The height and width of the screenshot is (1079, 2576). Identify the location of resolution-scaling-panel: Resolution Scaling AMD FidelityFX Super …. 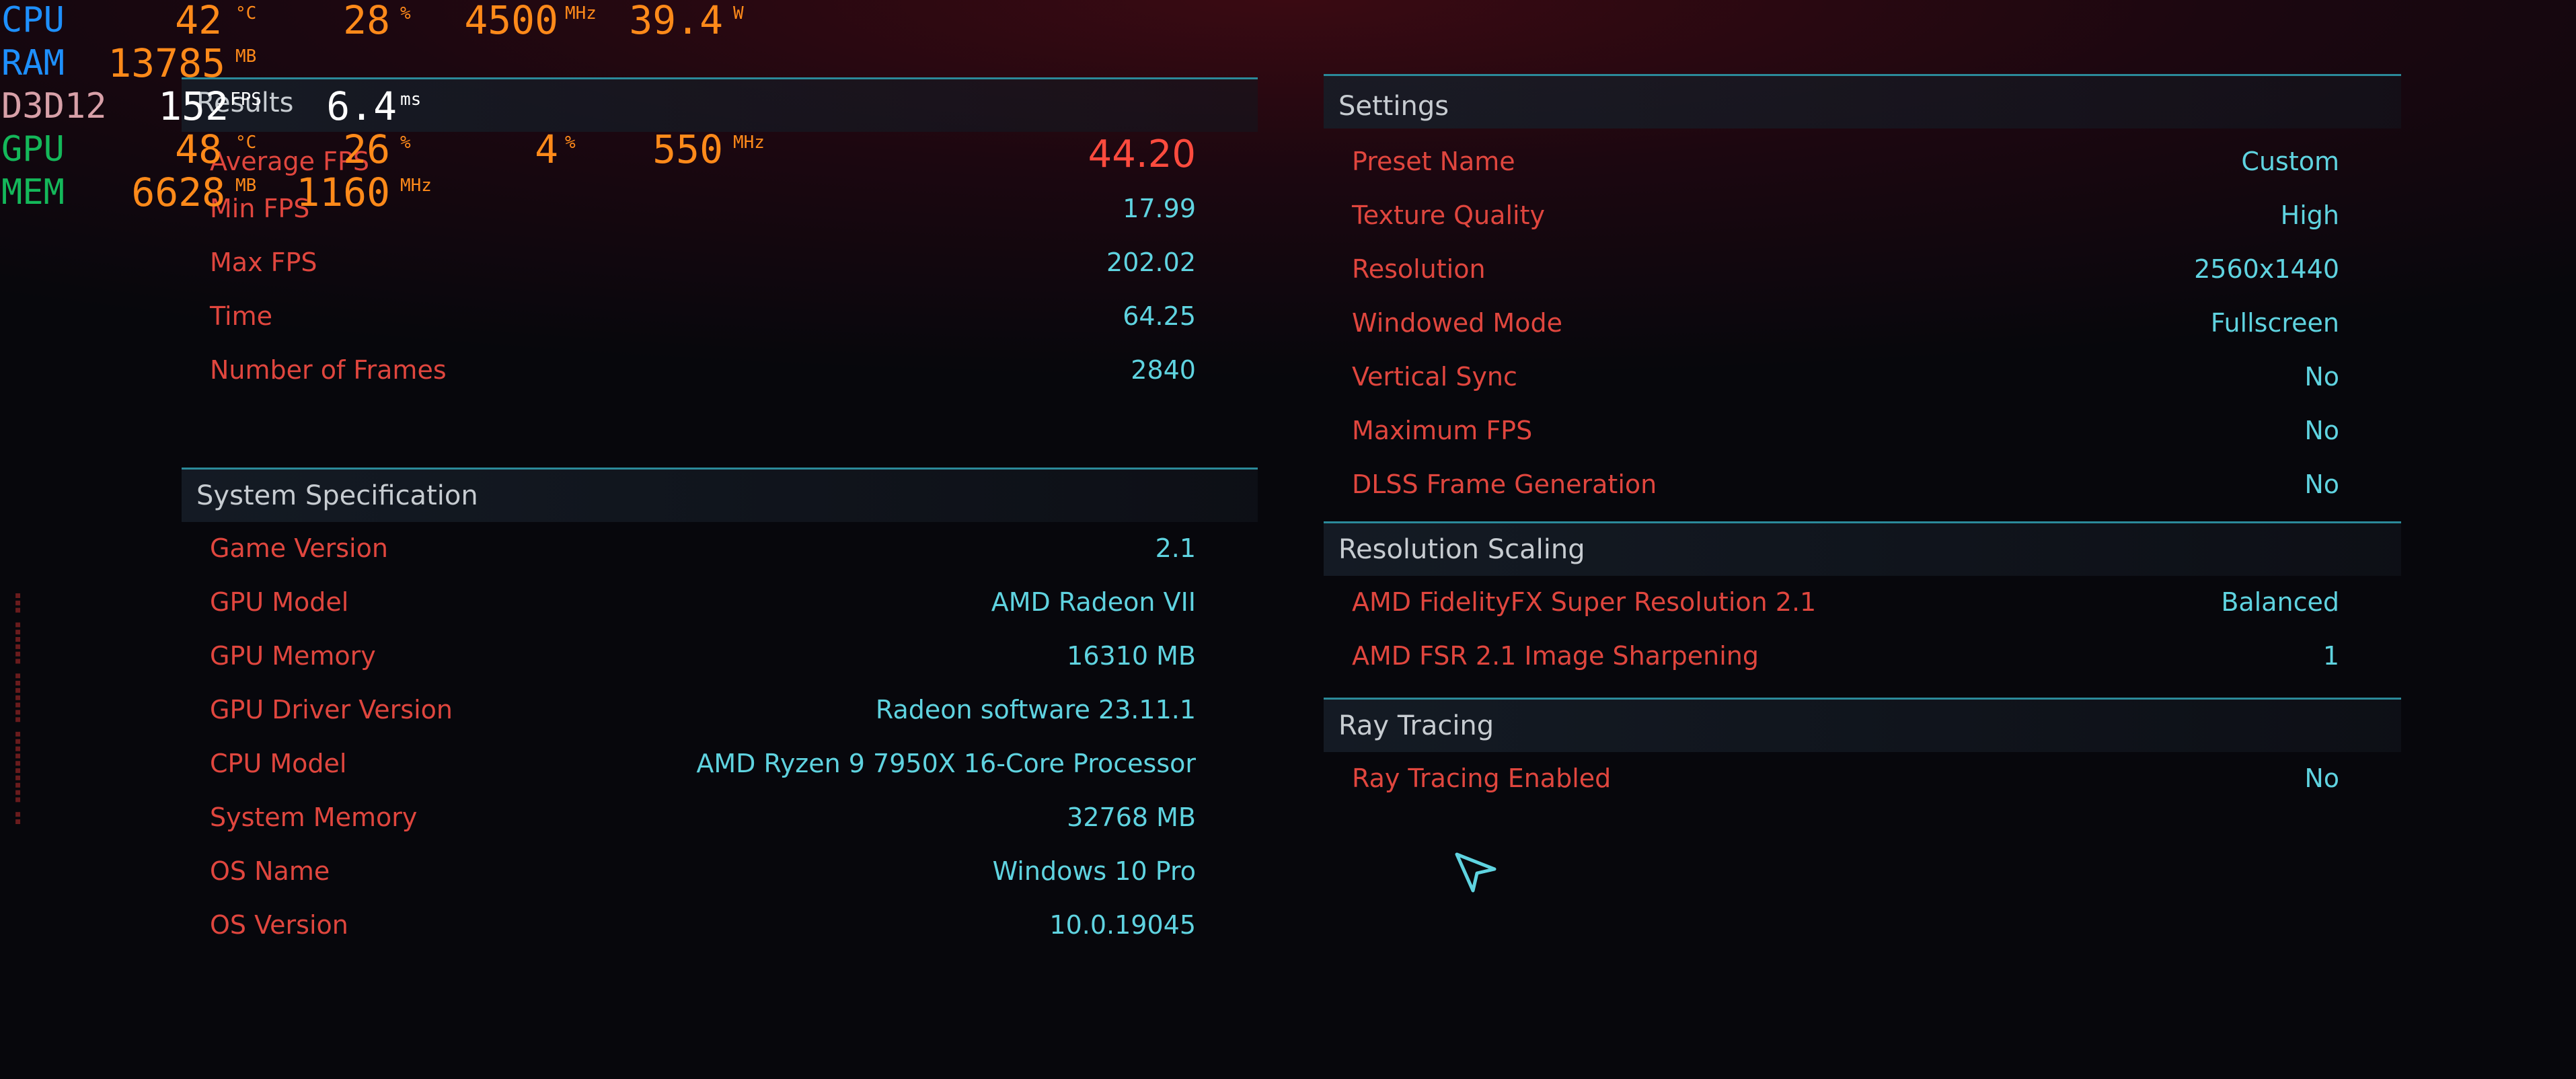
(1862, 608).